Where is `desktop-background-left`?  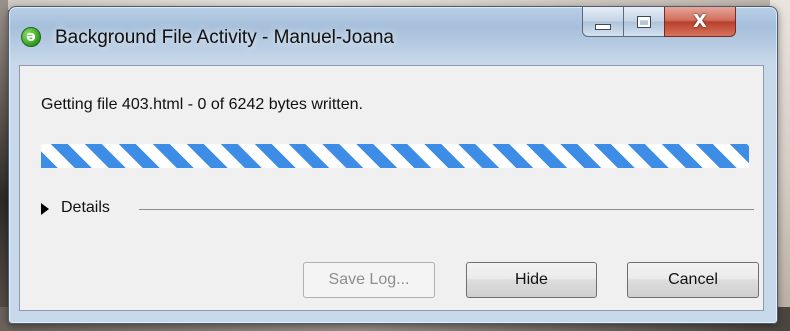
desktop-background-left is located at coordinates (4, 165).